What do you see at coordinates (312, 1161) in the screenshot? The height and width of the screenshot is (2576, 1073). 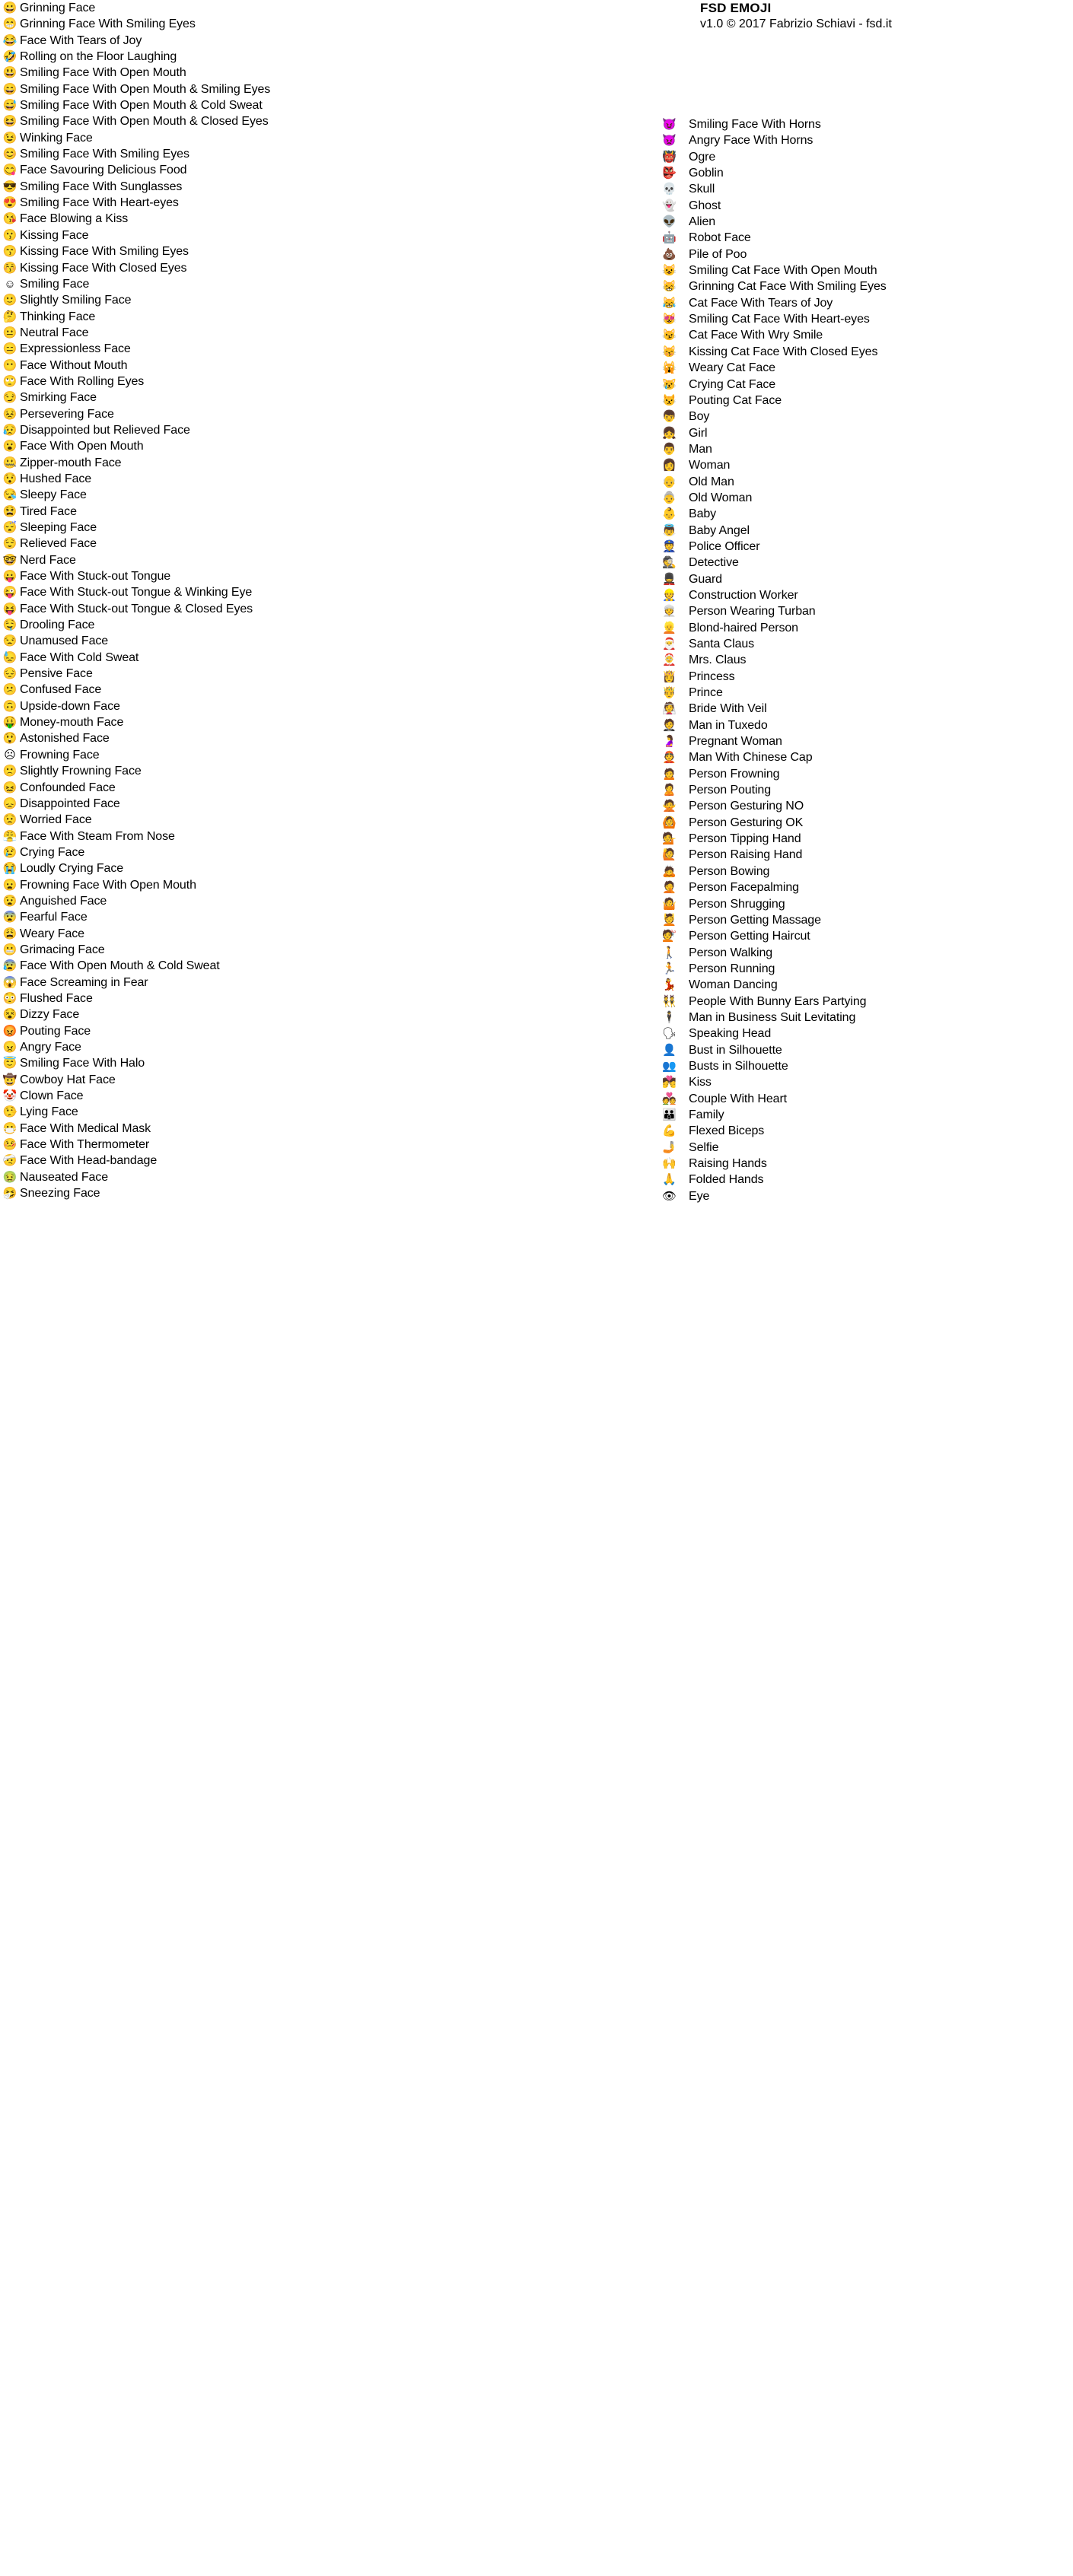 I see `emoji-row: 🤕 Face With Head-bandage` at bounding box center [312, 1161].